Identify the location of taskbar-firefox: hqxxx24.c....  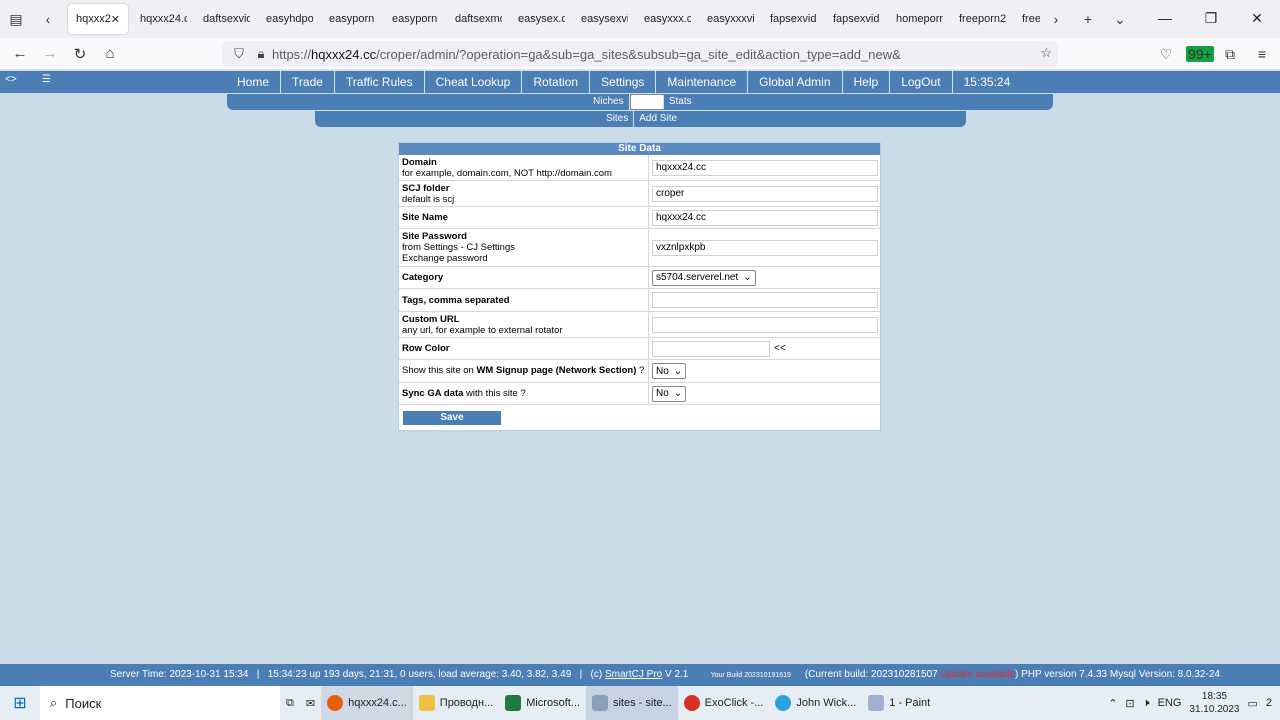
(367, 703).